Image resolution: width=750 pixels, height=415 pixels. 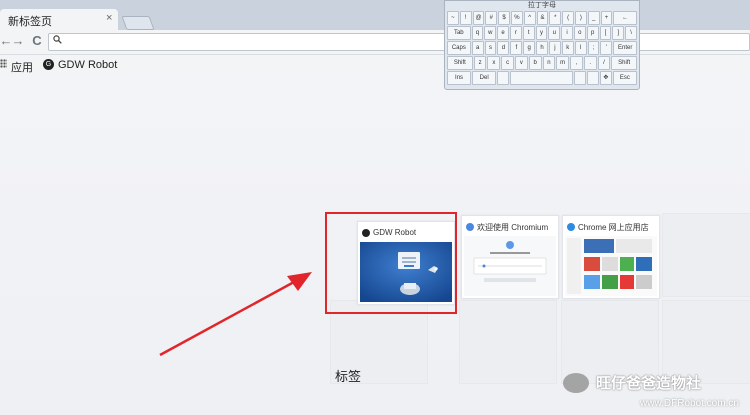 I want to click on apps-grid-icon, so click(x=3, y=63).